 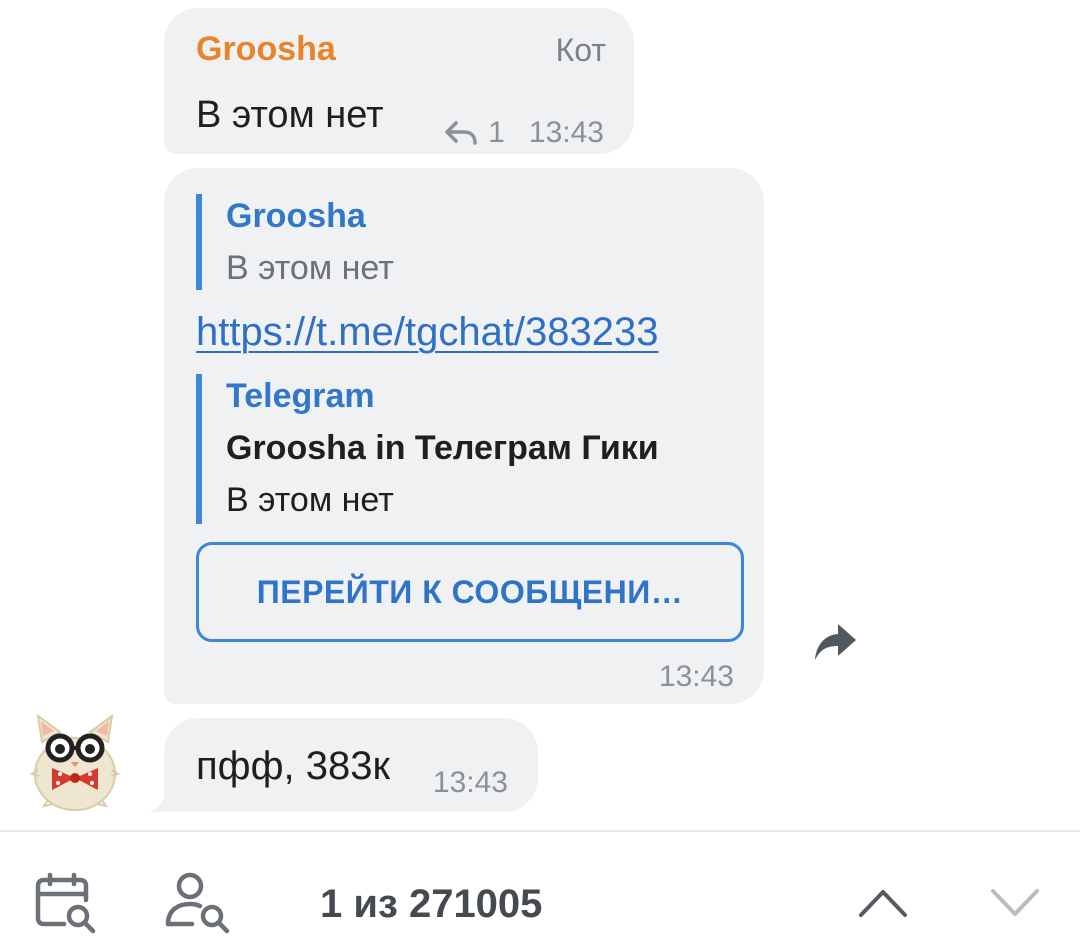 What do you see at coordinates (836, 642) in the screenshot?
I see `share-arrow-icon` at bounding box center [836, 642].